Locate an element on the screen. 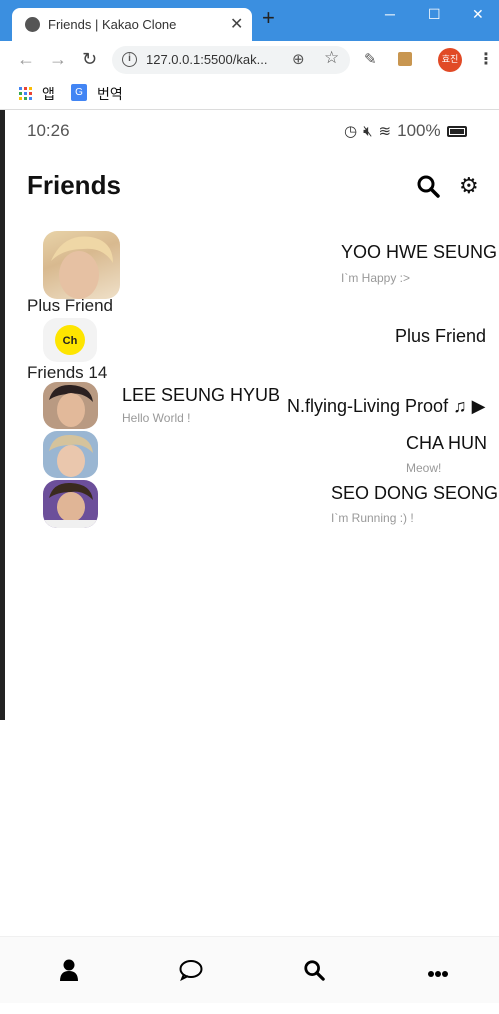 The width and height of the screenshot is (499, 1014). bookmark-apps: 앱 is located at coordinates (48, 94).